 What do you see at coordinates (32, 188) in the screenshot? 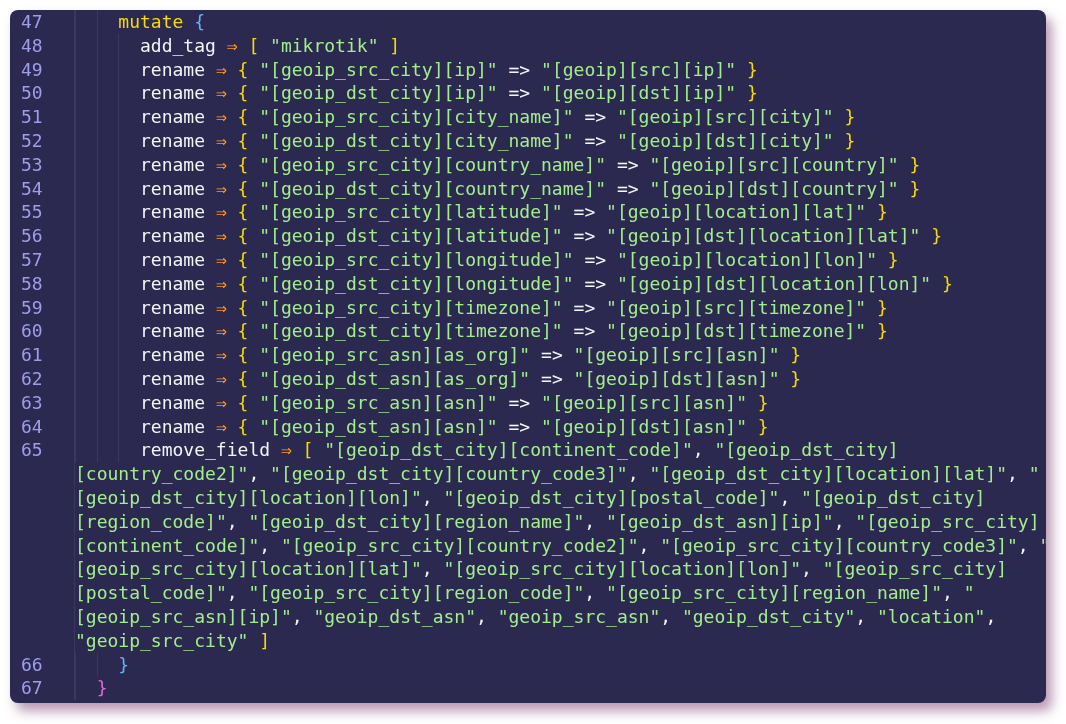
I see `line-number: 54` at bounding box center [32, 188].